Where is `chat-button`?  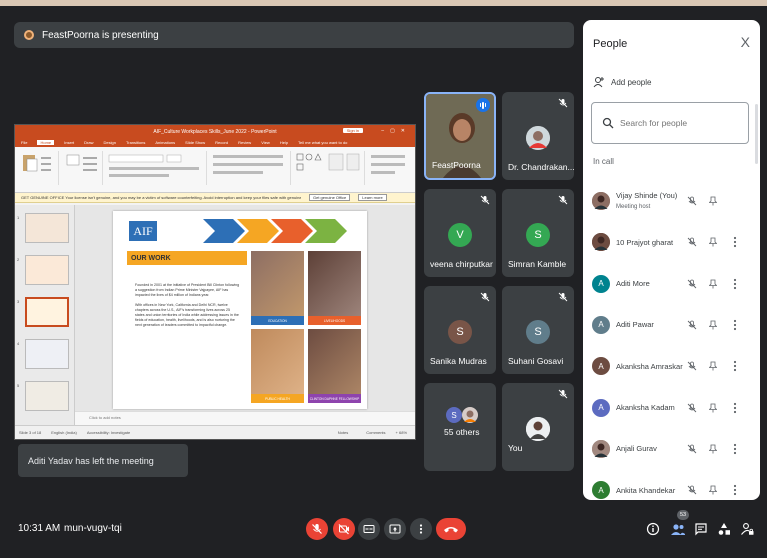
chat-button is located at coordinates (701, 529).